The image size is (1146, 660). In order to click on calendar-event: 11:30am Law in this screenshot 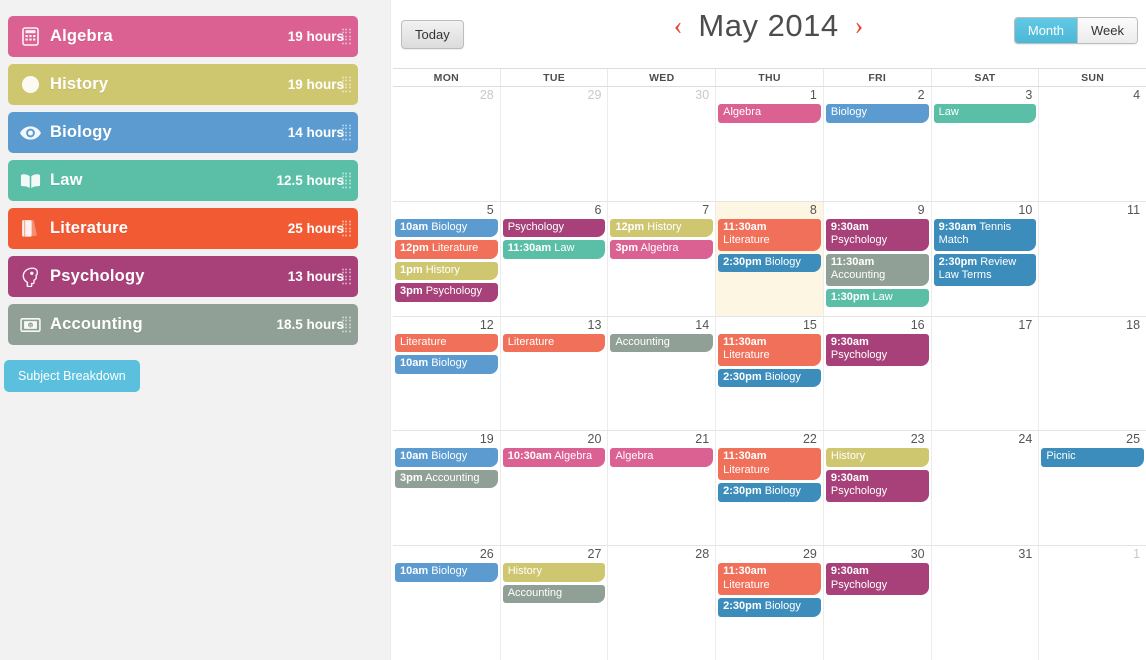, I will do `click(554, 249)`.